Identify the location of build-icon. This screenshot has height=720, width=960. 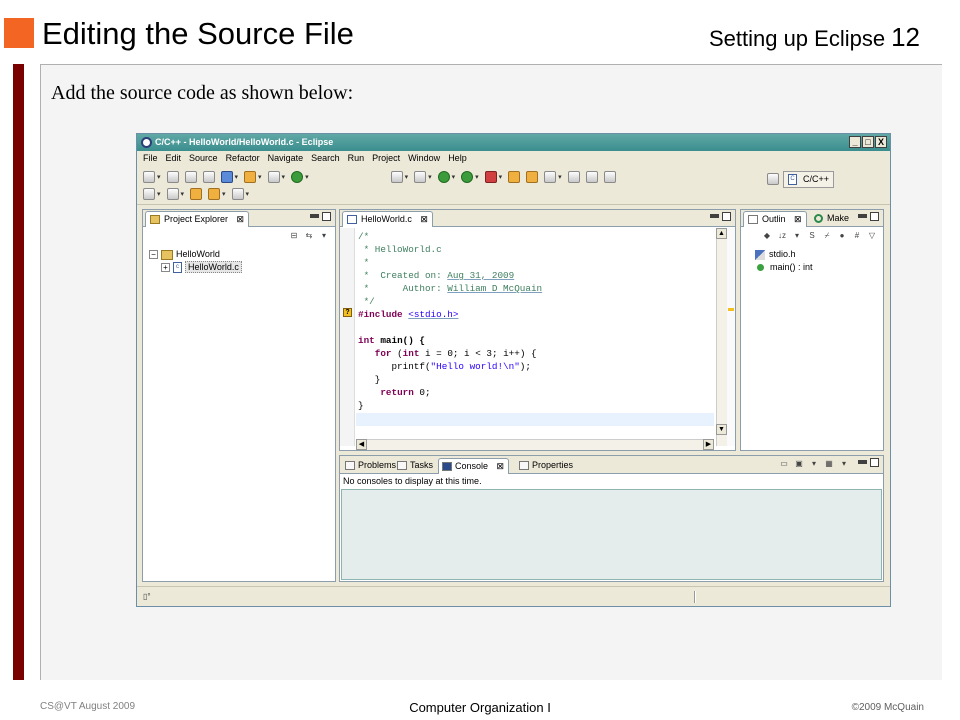
(208, 177).